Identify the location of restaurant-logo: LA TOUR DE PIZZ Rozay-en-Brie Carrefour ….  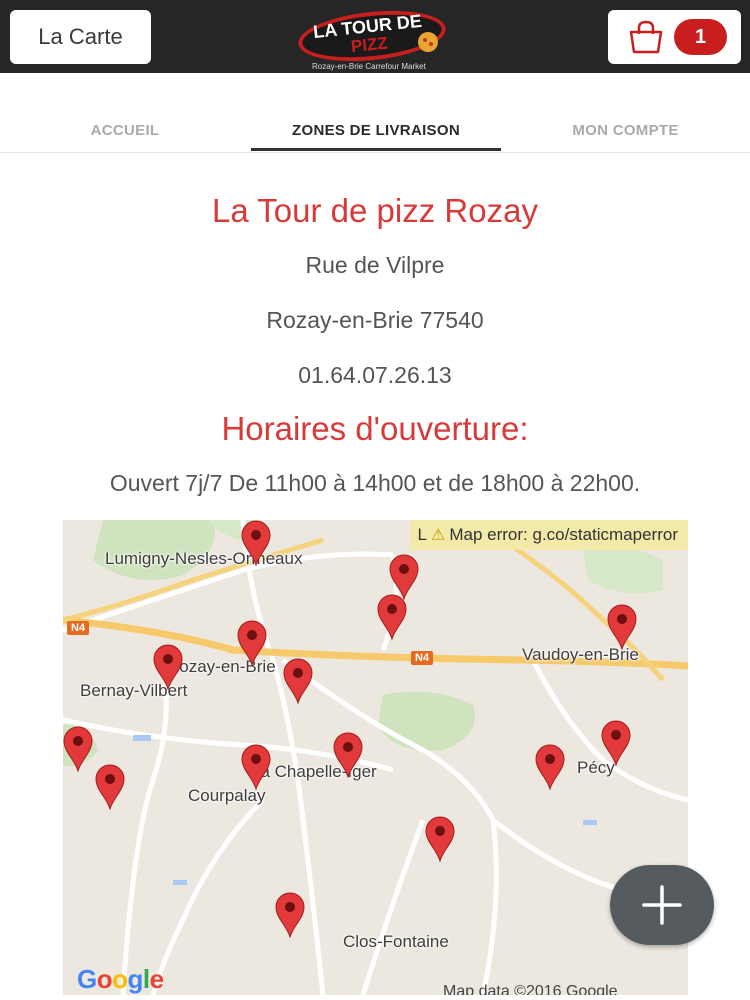
(377, 37).